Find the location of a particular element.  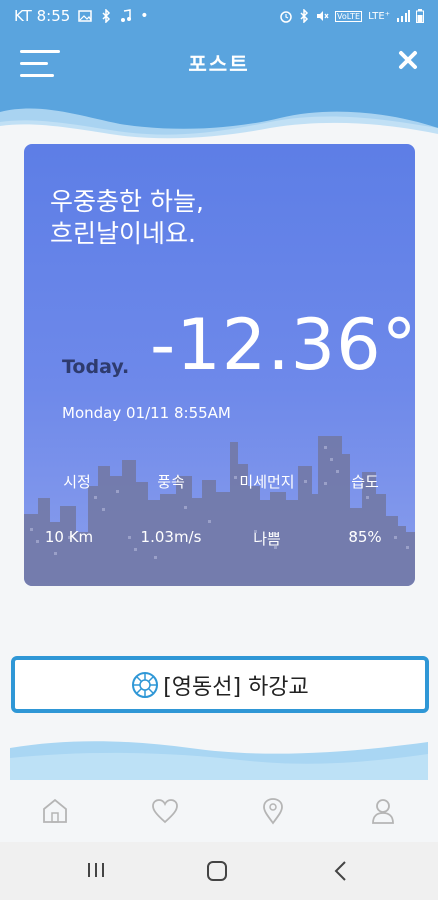

carrier-time: KT 8:55 is located at coordinates (42, 16).